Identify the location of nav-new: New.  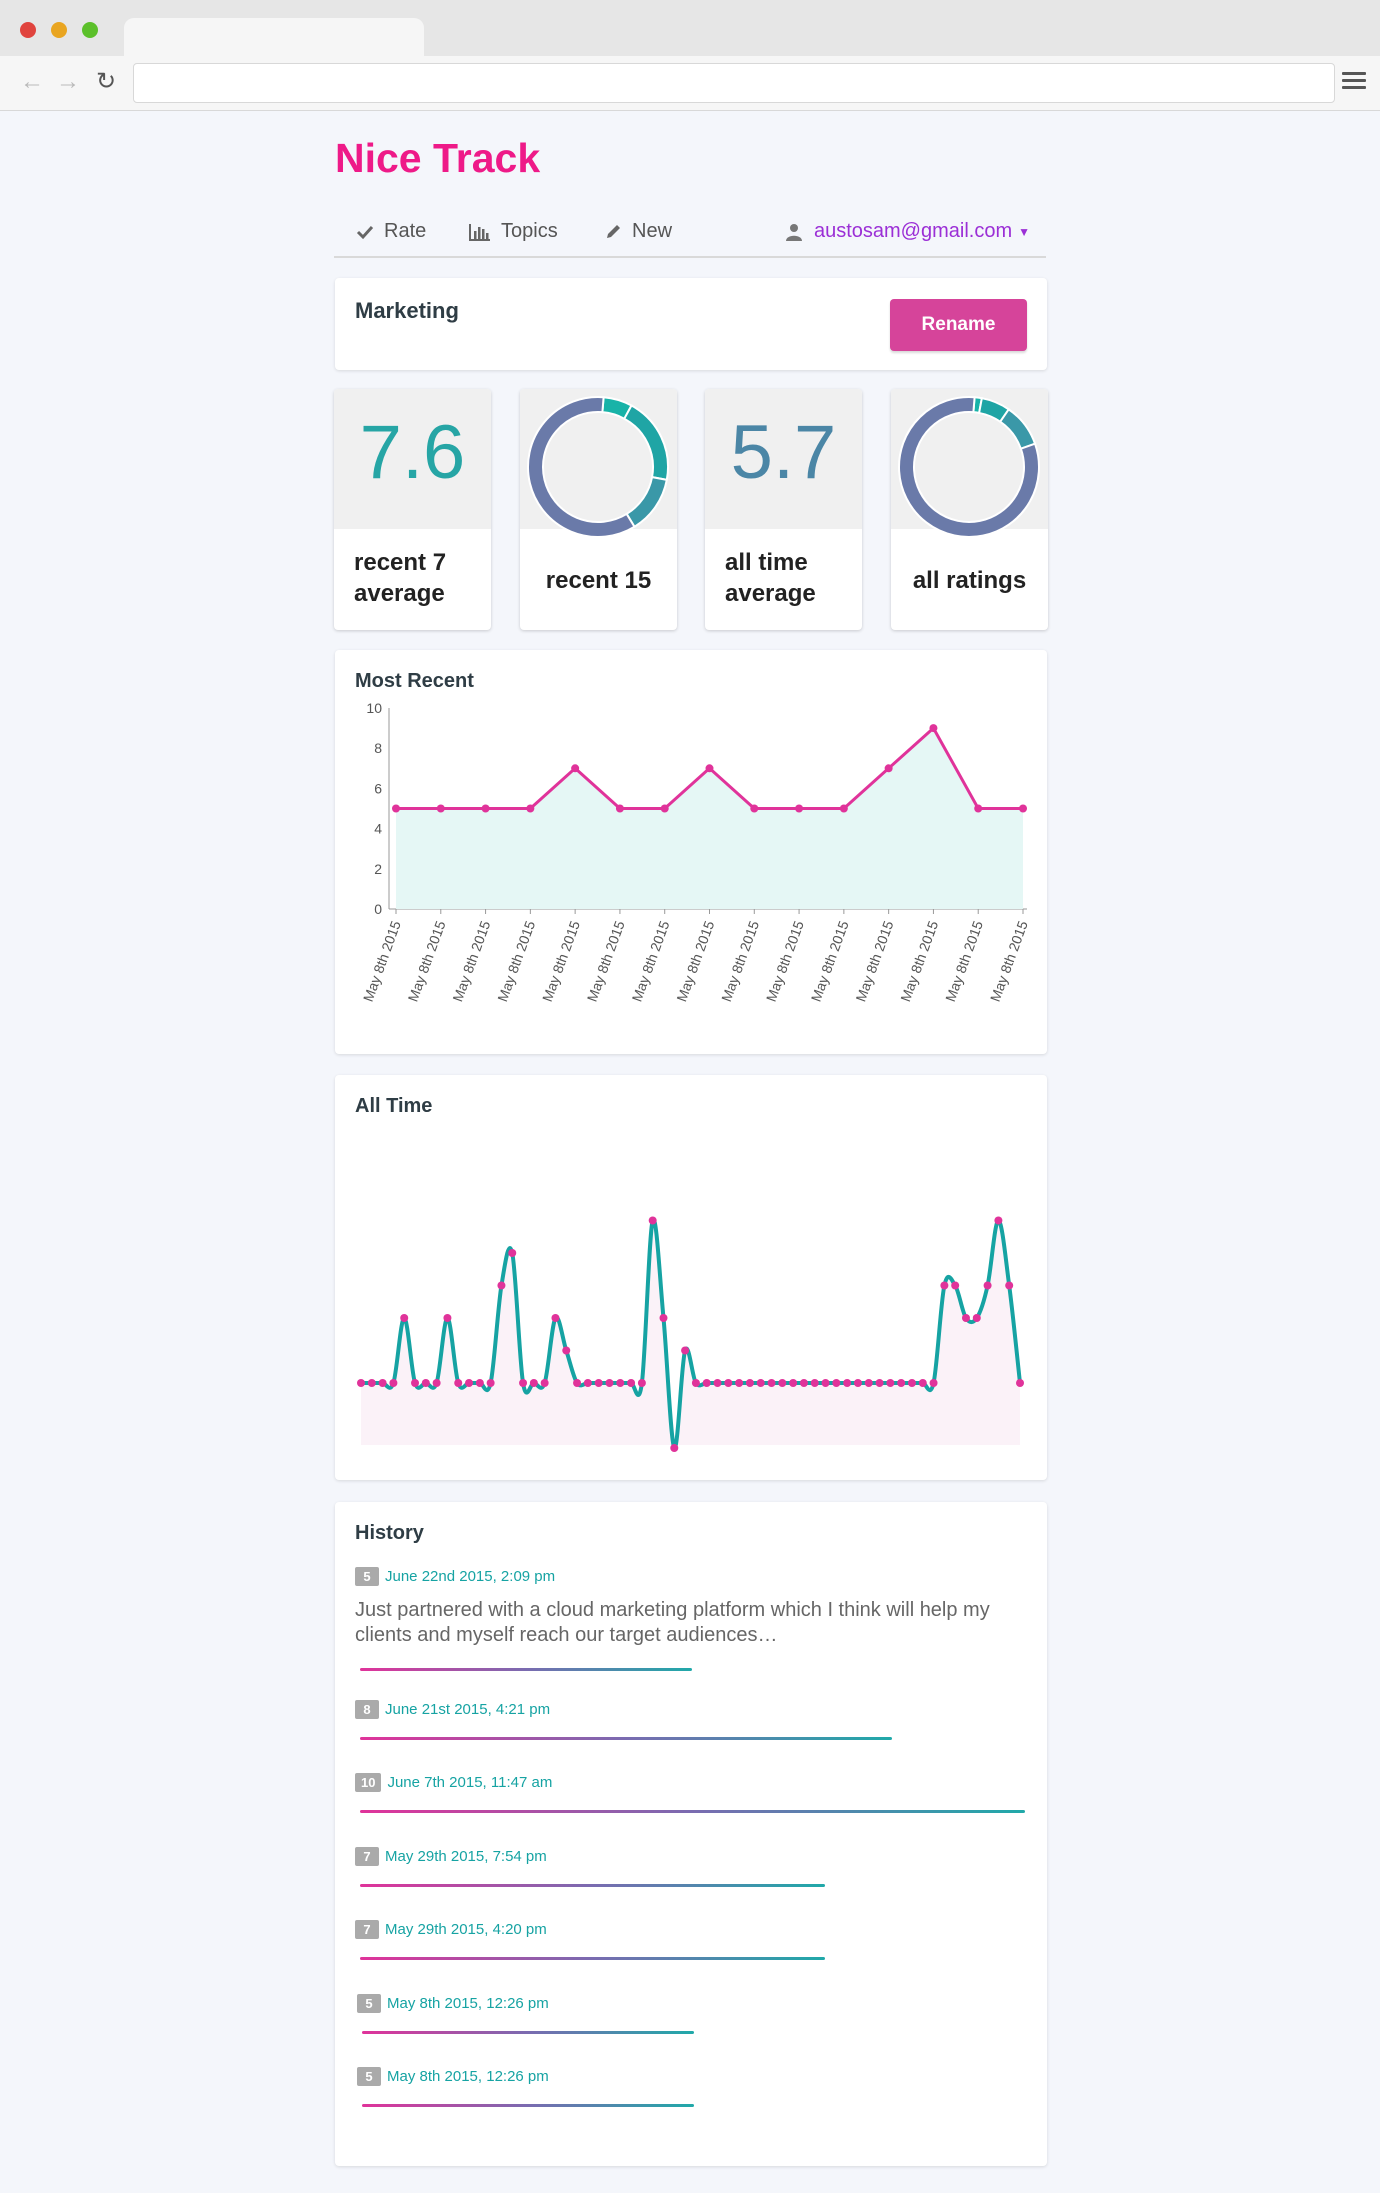
(638, 231).